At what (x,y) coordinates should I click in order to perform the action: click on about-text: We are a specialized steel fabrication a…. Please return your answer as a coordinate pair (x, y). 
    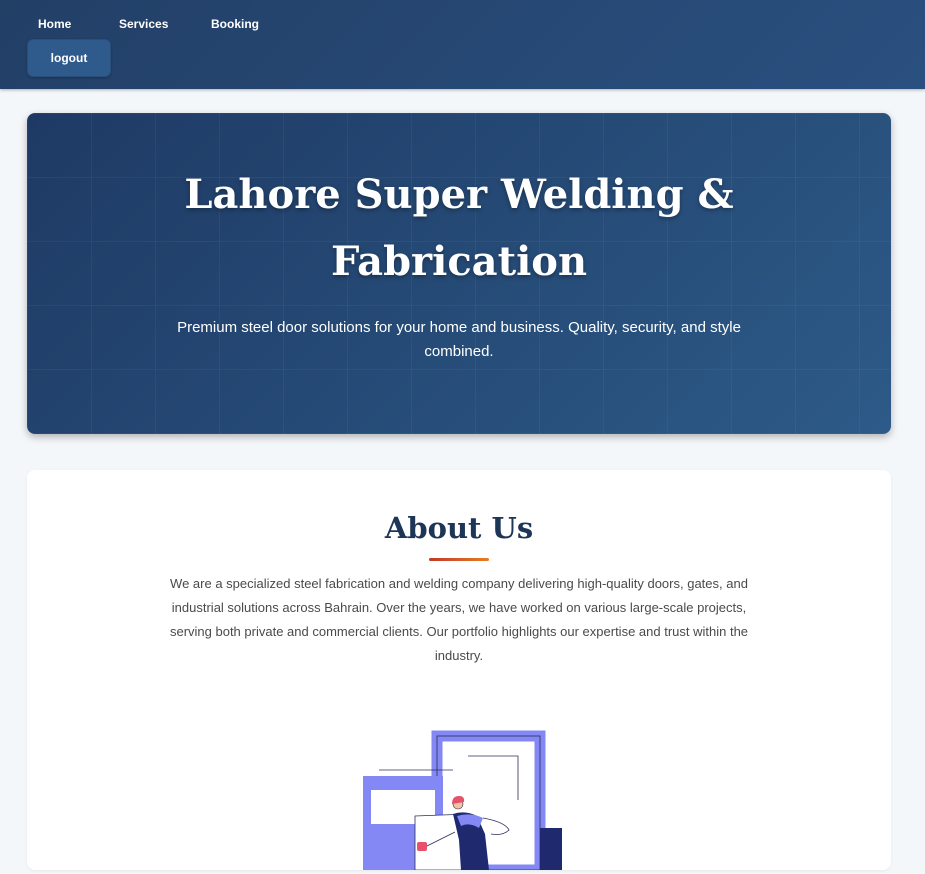
    Looking at the image, I should click on (459, 619).